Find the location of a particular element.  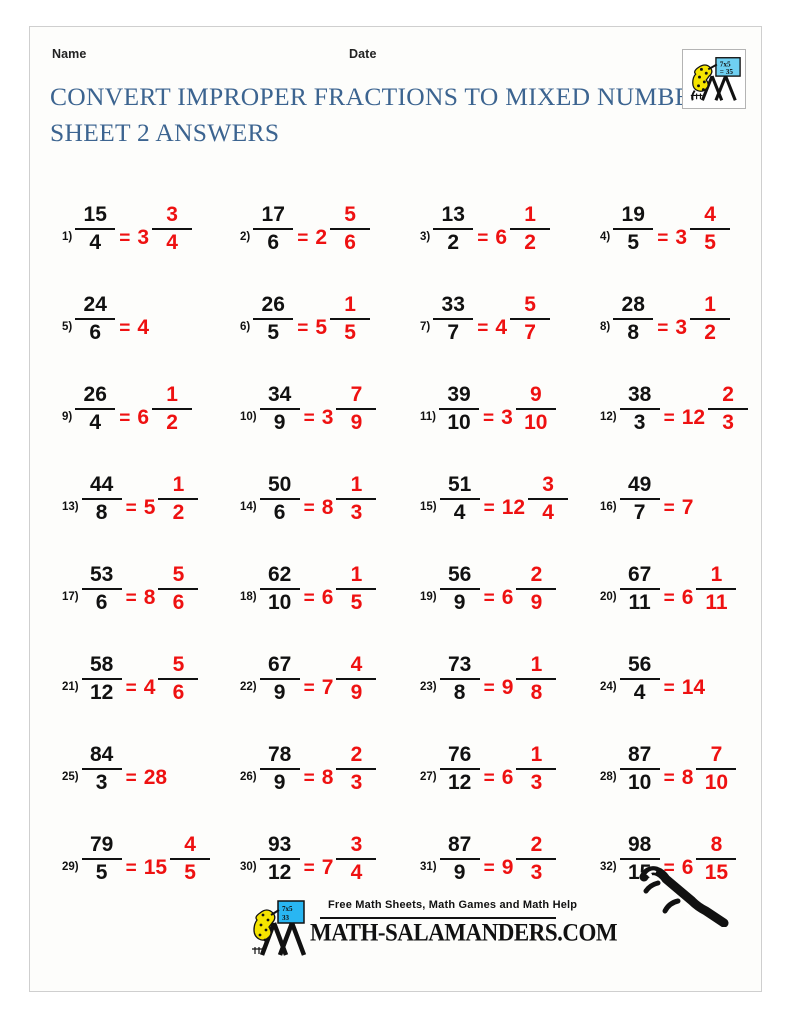

problem-number: 25) is located at coordinates (70, 777).